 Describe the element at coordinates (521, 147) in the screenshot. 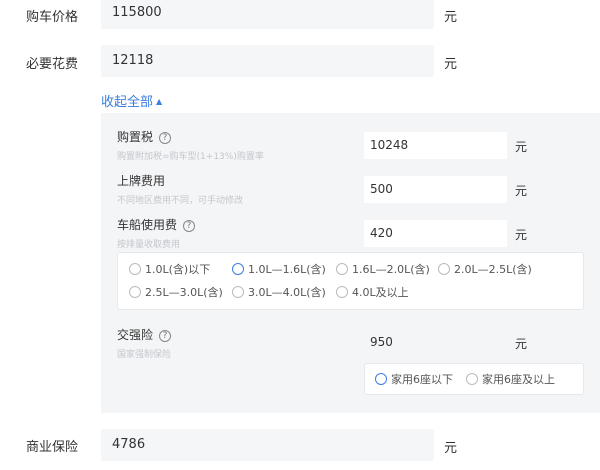

I see `purchase-tax-unit: 元` at that location.